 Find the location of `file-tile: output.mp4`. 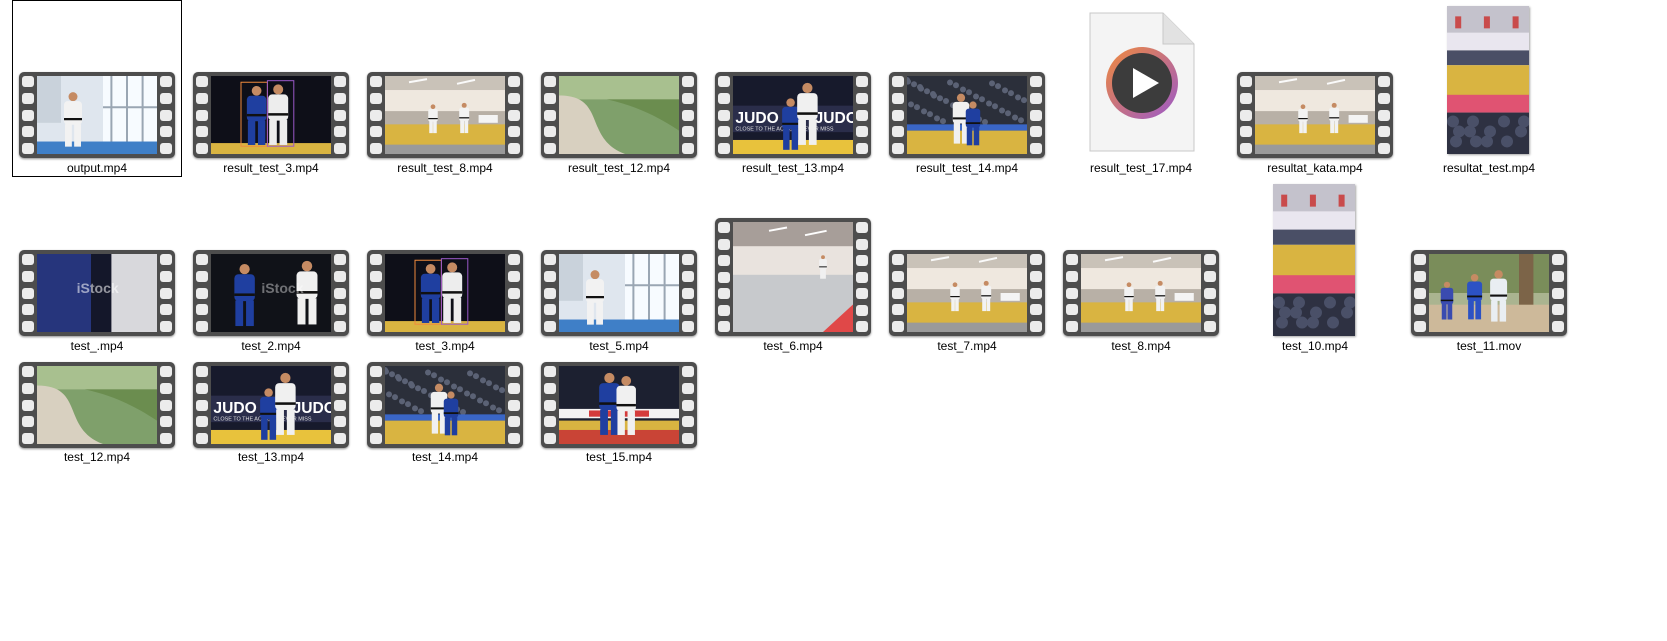

file-tile: output.mp4 is located at coordinates (97, 88).